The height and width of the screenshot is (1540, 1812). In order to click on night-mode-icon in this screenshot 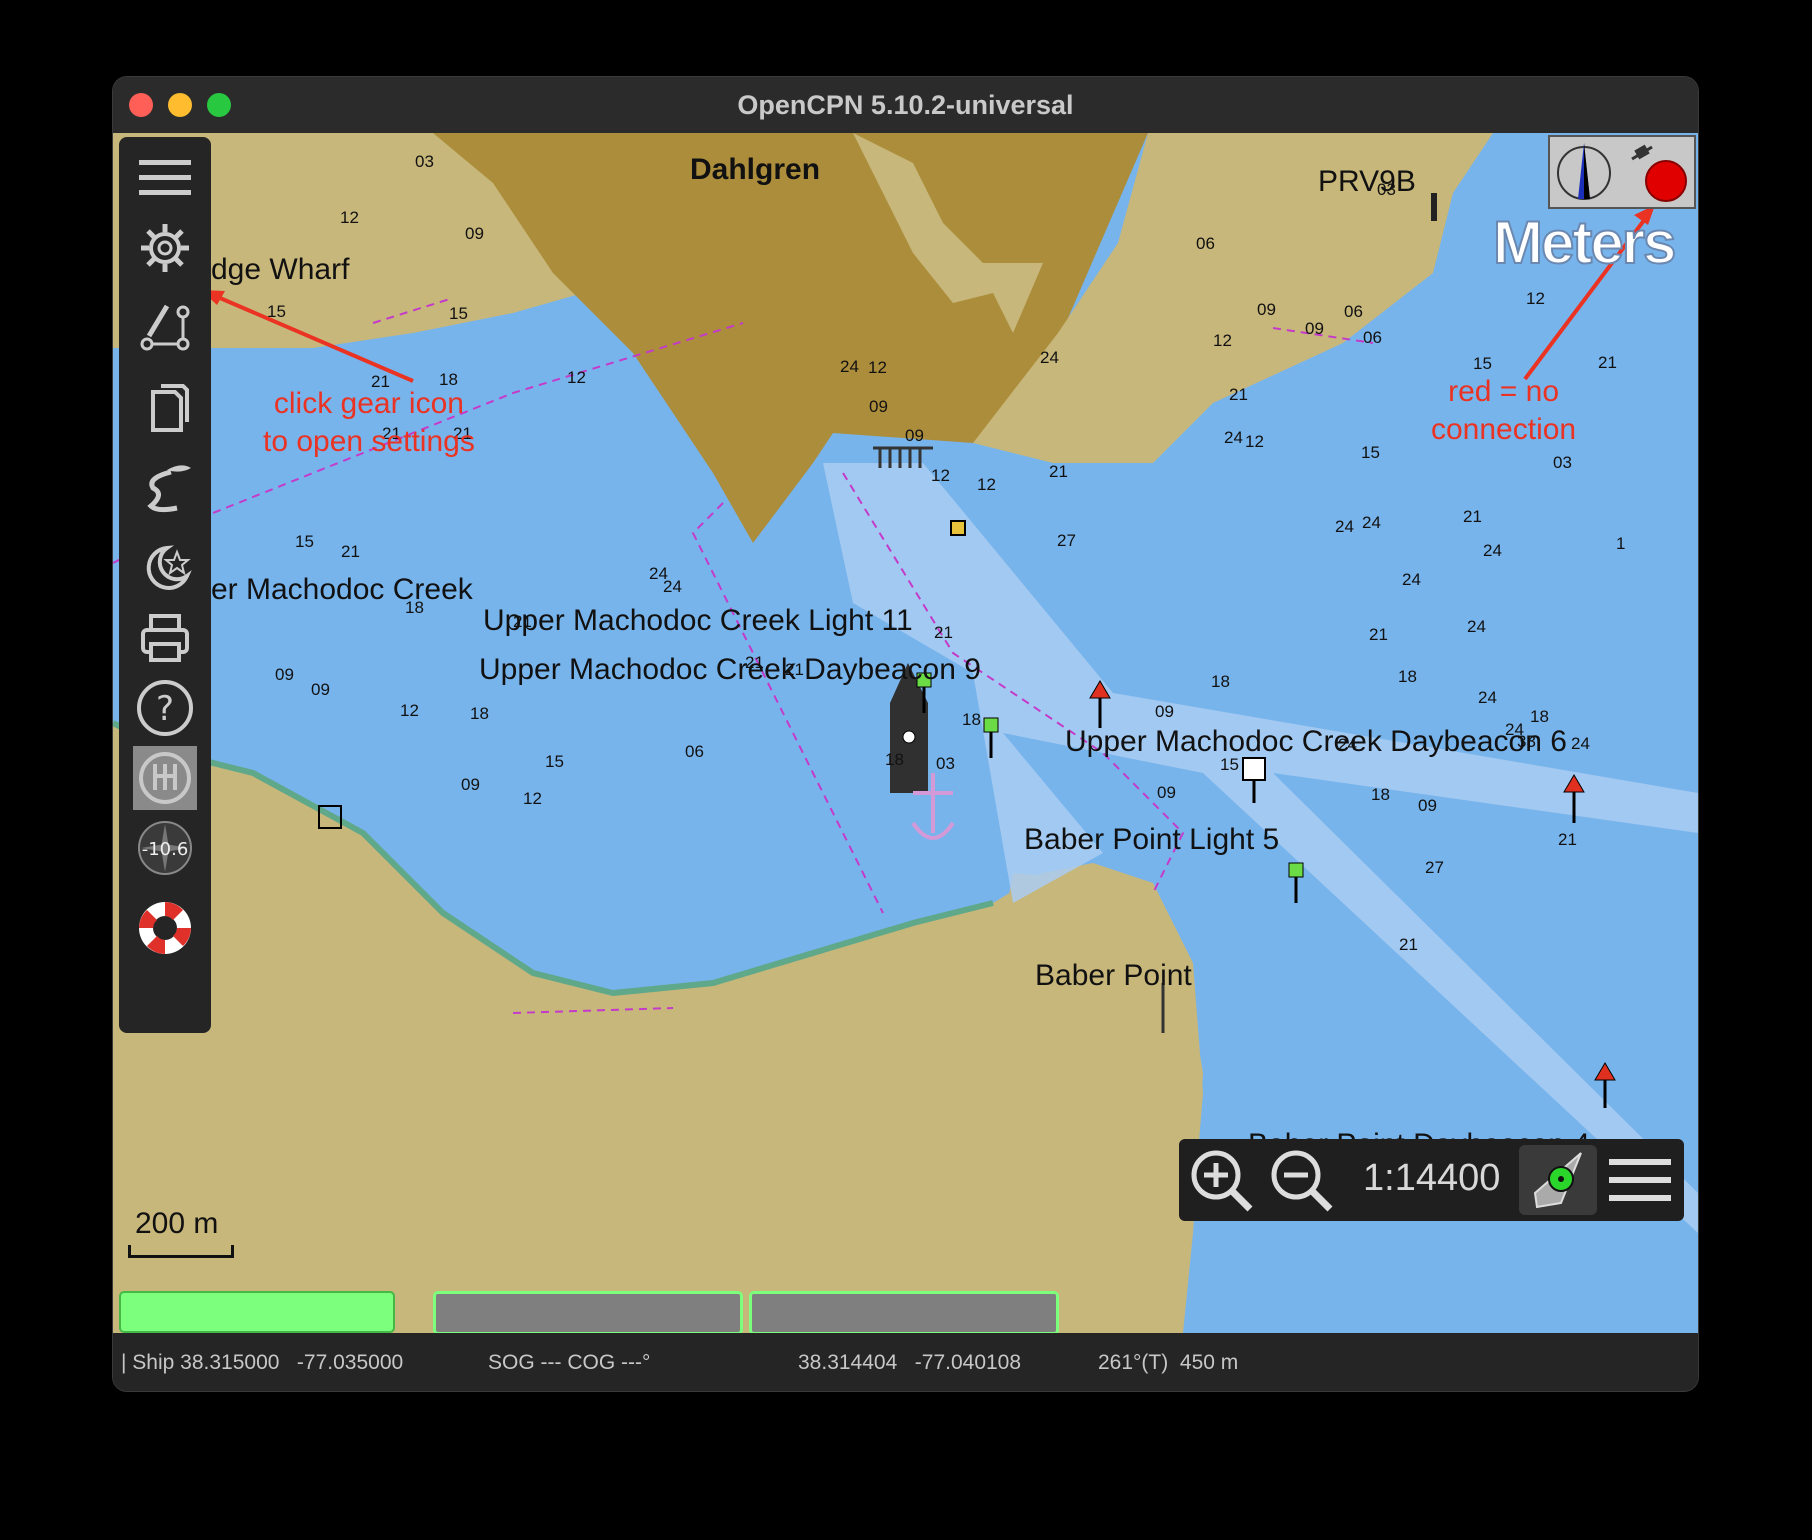, I will do `click(169, 567)`.